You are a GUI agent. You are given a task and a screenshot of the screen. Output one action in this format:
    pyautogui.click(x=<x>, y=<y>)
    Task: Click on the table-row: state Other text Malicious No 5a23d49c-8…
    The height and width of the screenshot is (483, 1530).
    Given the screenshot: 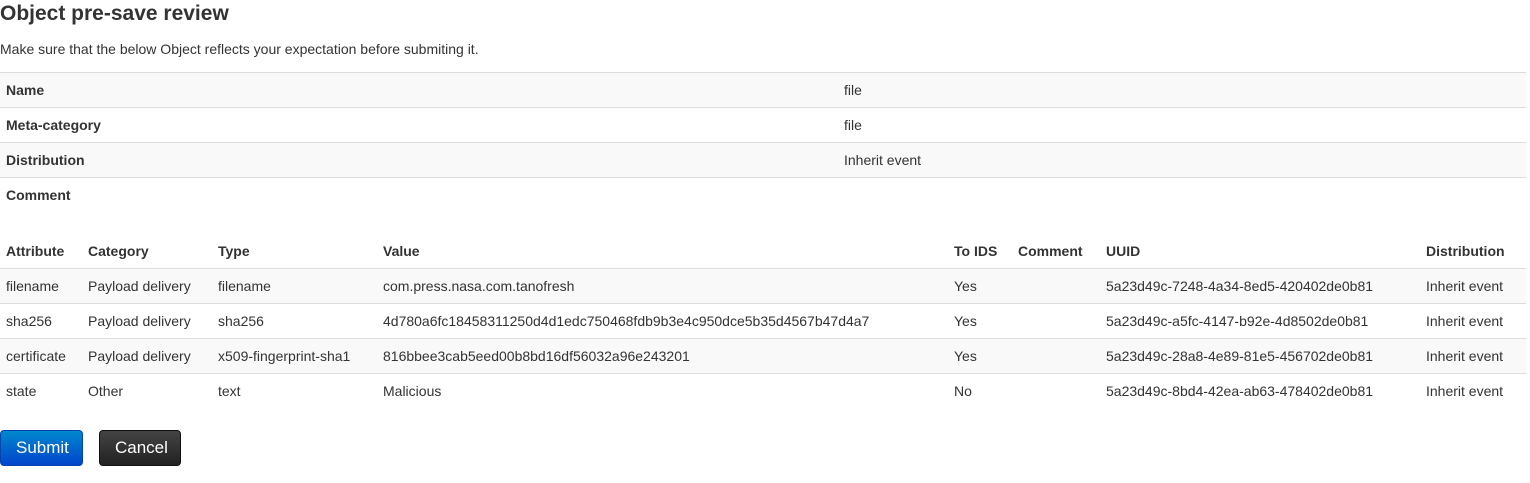 What is the action you would take?
    pyautogui.click(x=763, y=390)
    